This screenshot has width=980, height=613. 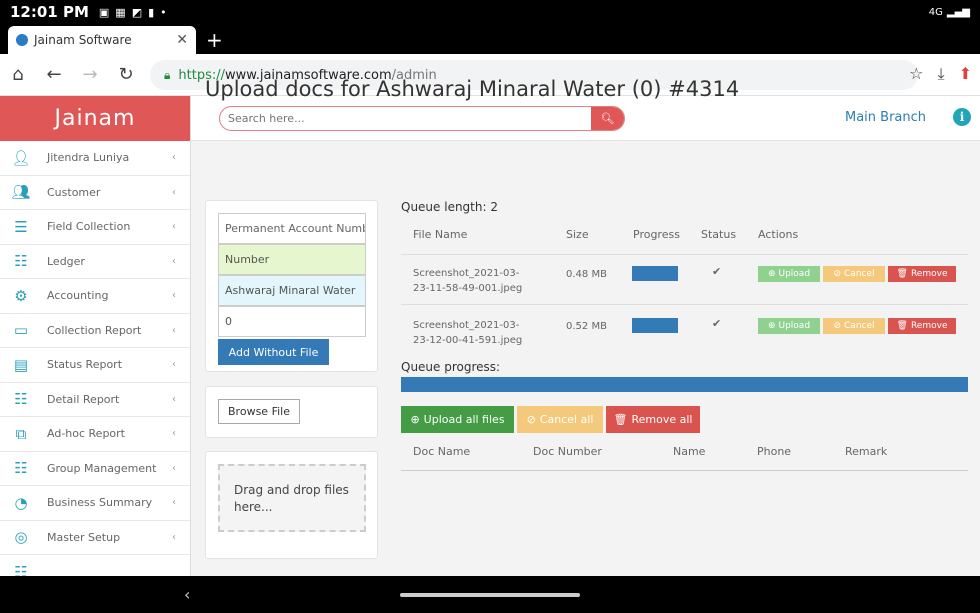 I want to click on sidebar-item-label: Ad-hoc Report, so click(x=86, y=434).